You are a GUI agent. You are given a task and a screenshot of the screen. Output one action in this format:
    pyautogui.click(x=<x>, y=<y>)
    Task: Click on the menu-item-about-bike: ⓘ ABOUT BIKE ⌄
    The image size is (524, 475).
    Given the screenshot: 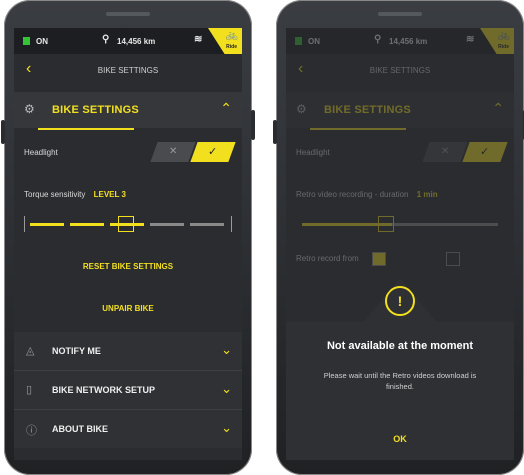 What is the action you would take?
    pyautogui.click(x=128, y=429)
    